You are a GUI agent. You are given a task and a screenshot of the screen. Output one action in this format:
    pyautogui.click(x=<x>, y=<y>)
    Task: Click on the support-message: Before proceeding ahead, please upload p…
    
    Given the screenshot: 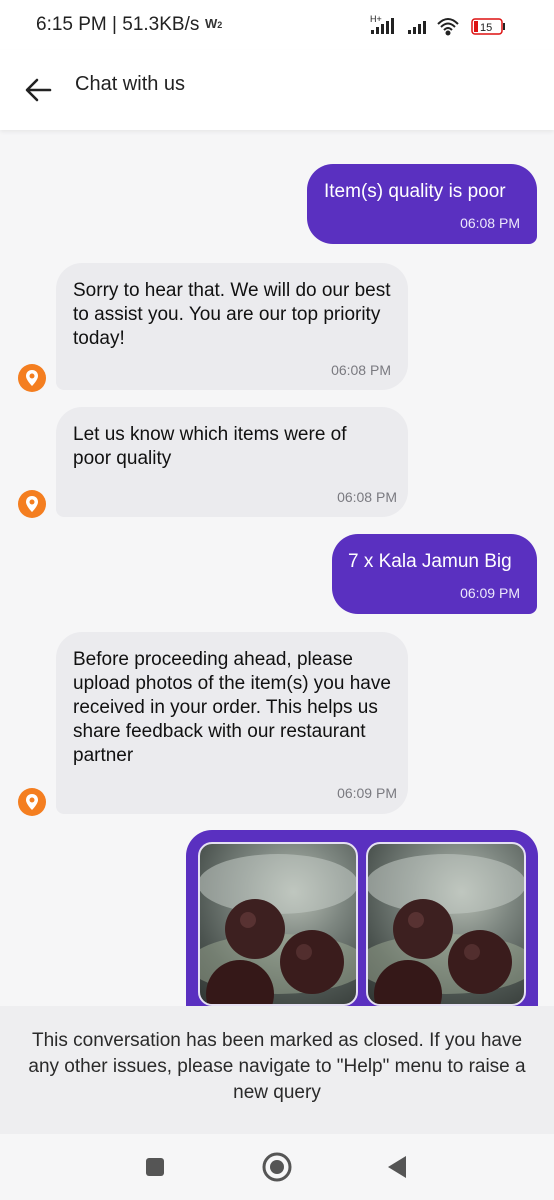 What is the action you would take?
    pyautogui.click(x=232, y=723)
    